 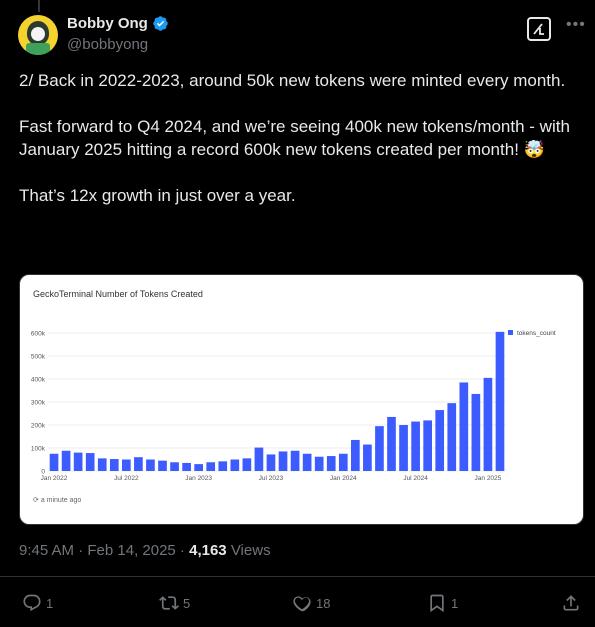 I want to click on verified-badge-icon, so click(x=160, y=23).